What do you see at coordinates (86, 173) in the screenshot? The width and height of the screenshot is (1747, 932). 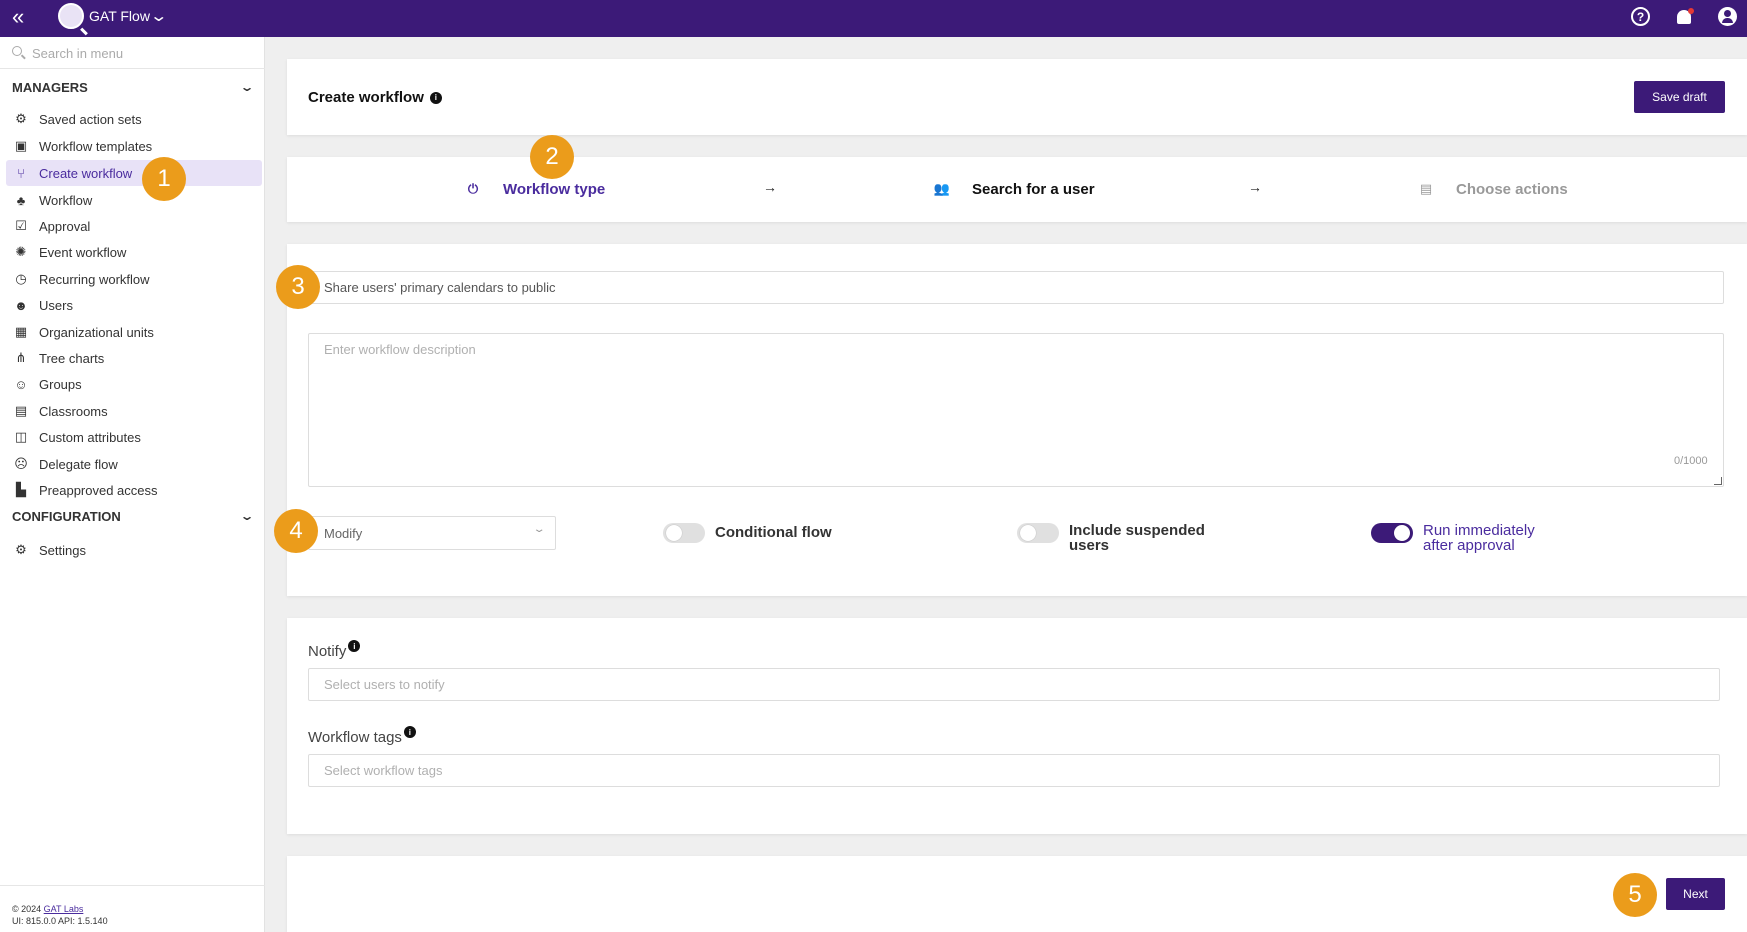 I see `sidebar-item-label: Create workflow` at bounding box center [86, 173].